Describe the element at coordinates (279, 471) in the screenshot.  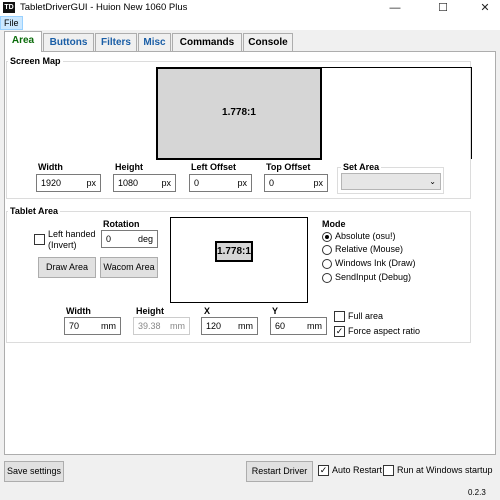
I see `restart-driver-button: Restart Driver` at that location.